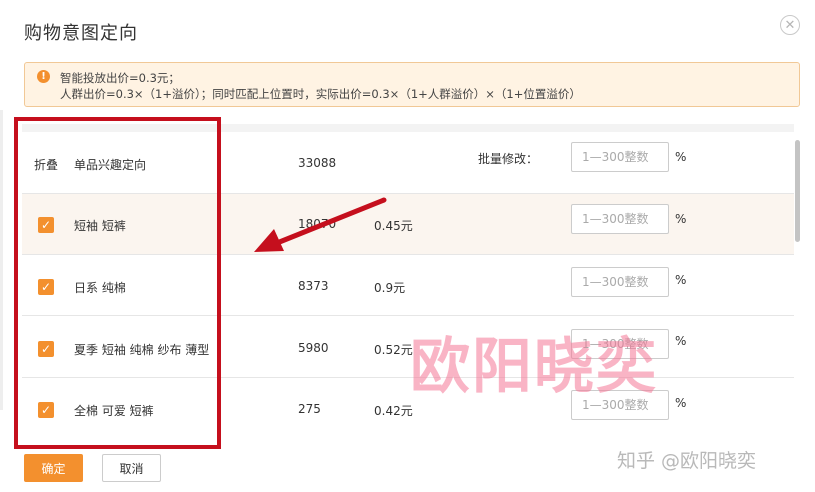 The image size is (815, 492). Describe the element at coordinates (313, 286) in the screenshot. I see `row-count: 8373` at that location.